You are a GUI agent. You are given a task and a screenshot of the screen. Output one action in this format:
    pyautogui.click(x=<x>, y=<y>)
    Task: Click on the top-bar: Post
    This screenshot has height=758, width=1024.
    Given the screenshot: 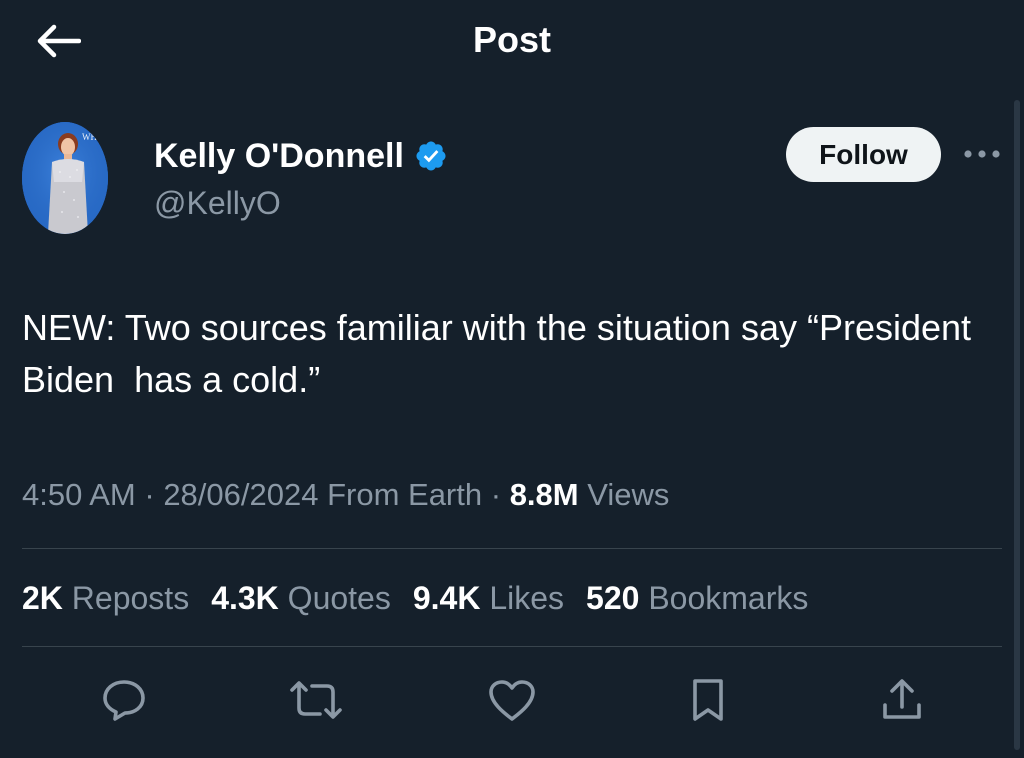 What is the action you would take?
    pyautogui.click(x=512, y=42)
    